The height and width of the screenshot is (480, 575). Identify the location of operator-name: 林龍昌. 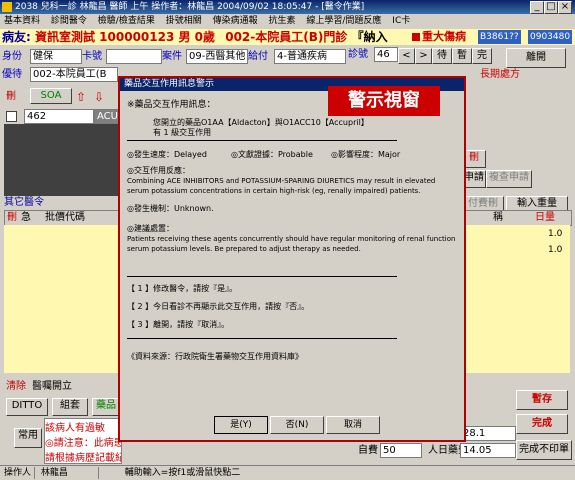
(54, 473).